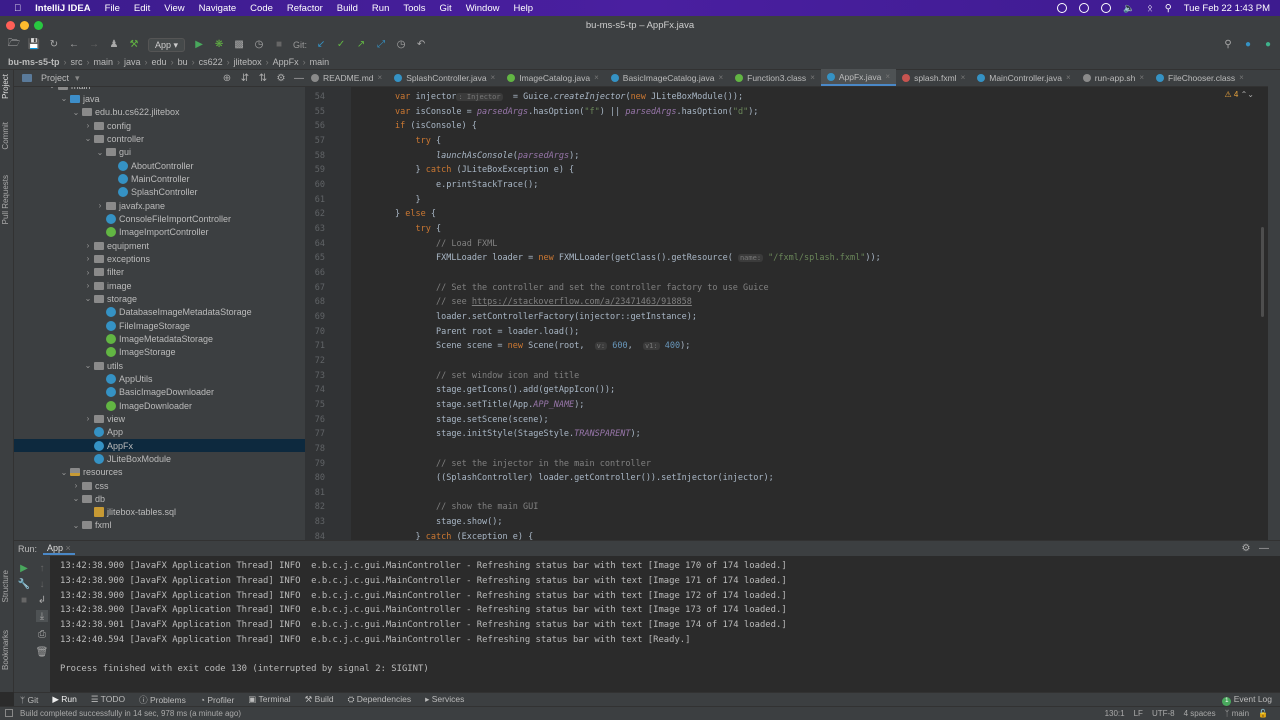 Image resolution: width=1280 pixels, height=720 pixels. Describe the element at coordinates (5, 86) in the screenshot. I see `side-tab-project: Project` at that location.